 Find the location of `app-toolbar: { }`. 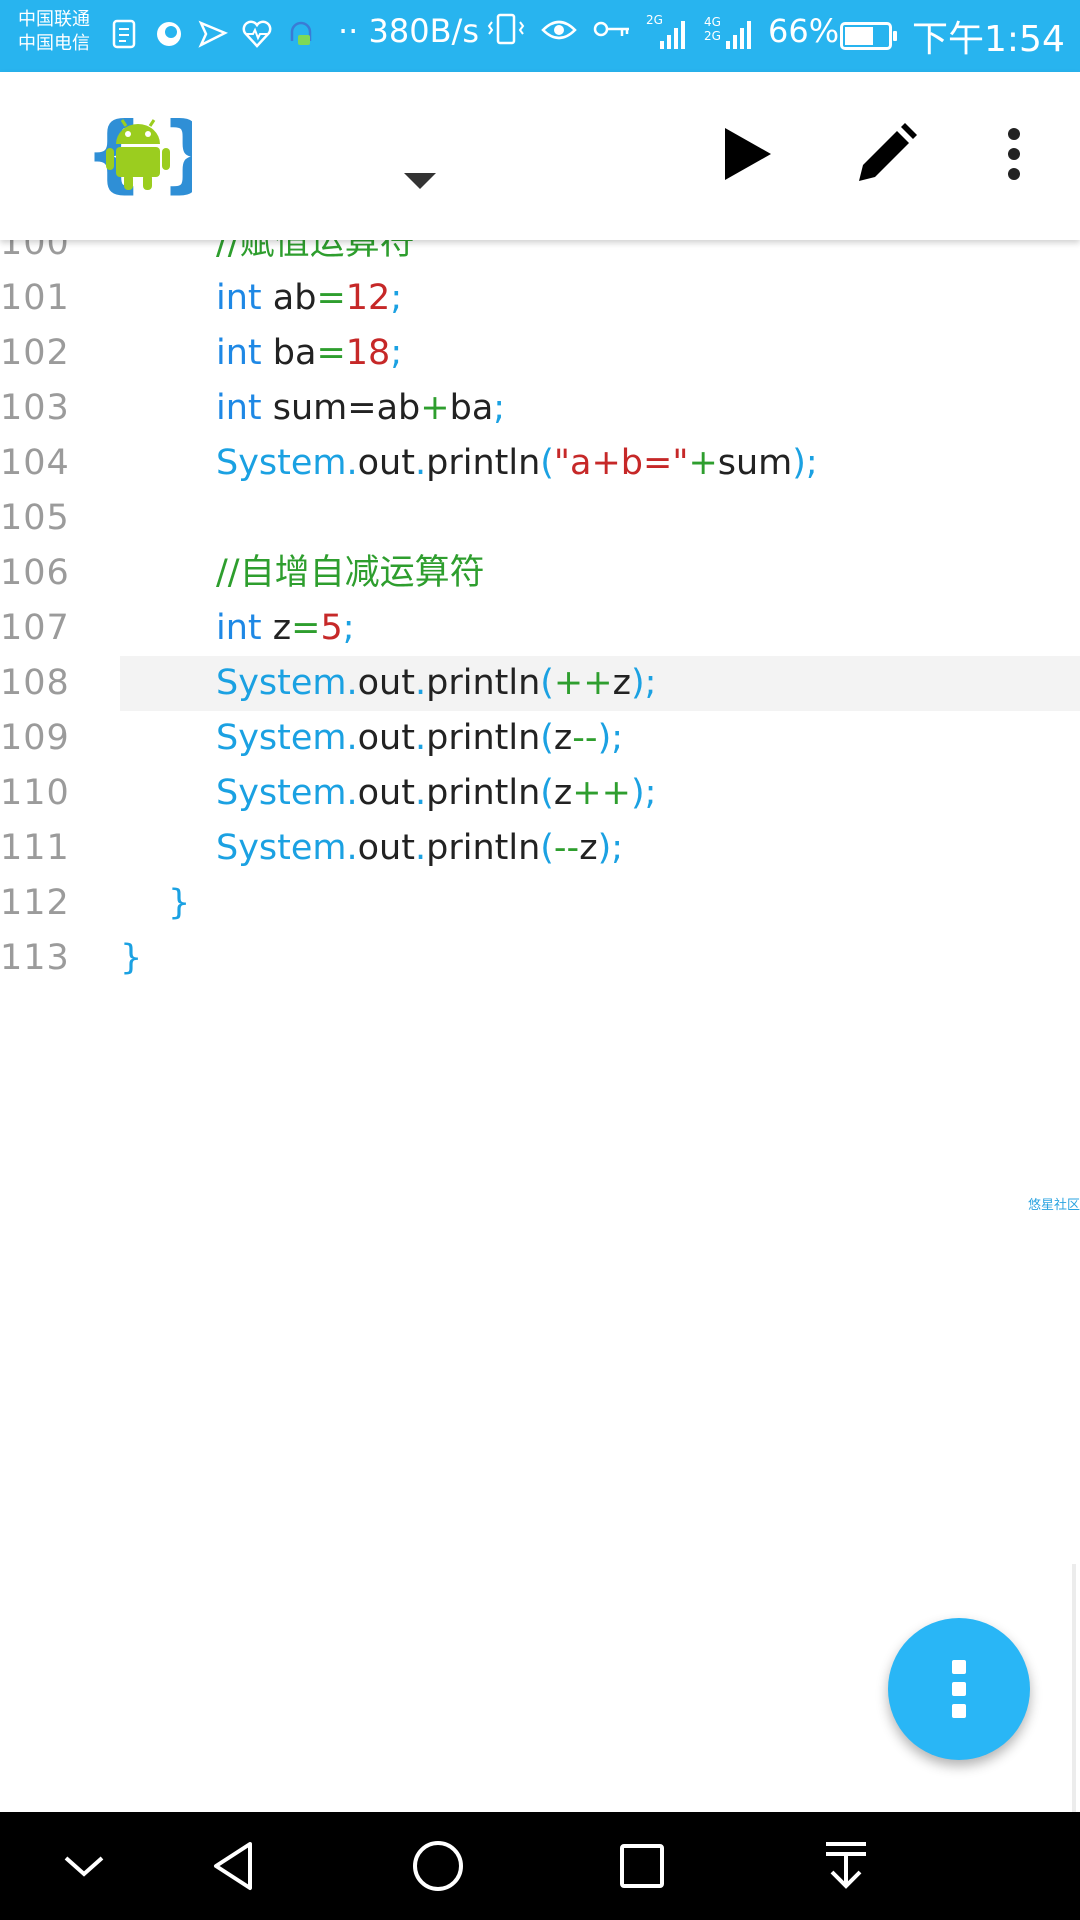

app-toolbar: { } is located at coordinates (540, 156).